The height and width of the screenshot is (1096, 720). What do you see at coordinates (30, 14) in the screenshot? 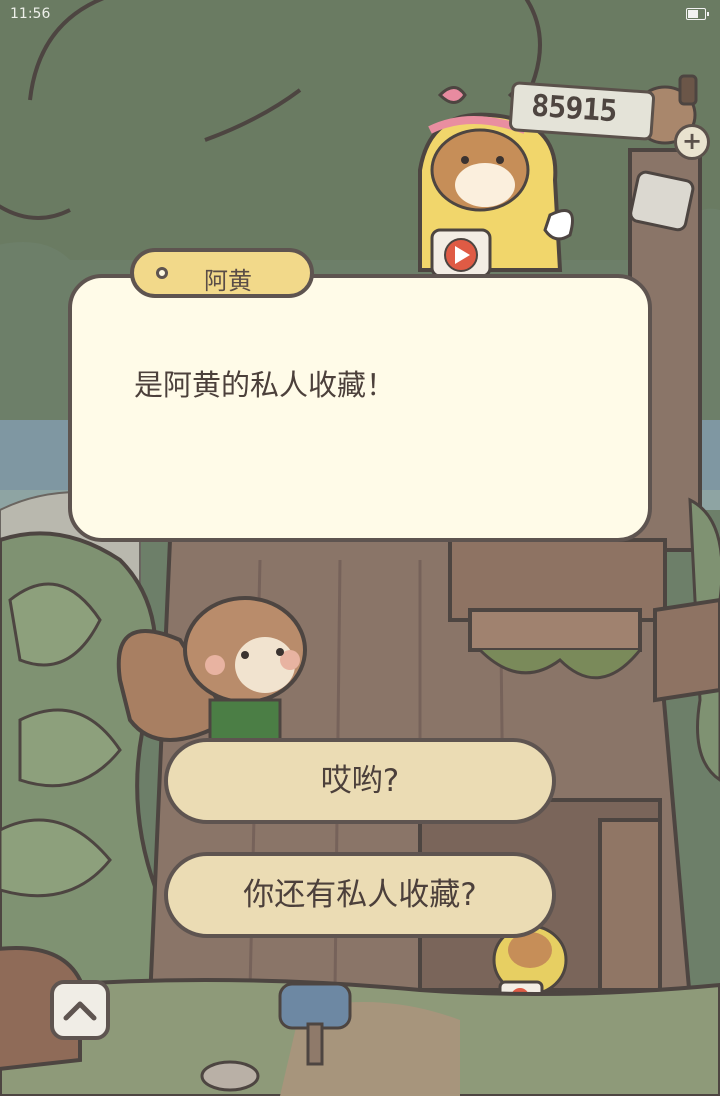
I see `status-time: 11:56` at bounding box center [30, 14].